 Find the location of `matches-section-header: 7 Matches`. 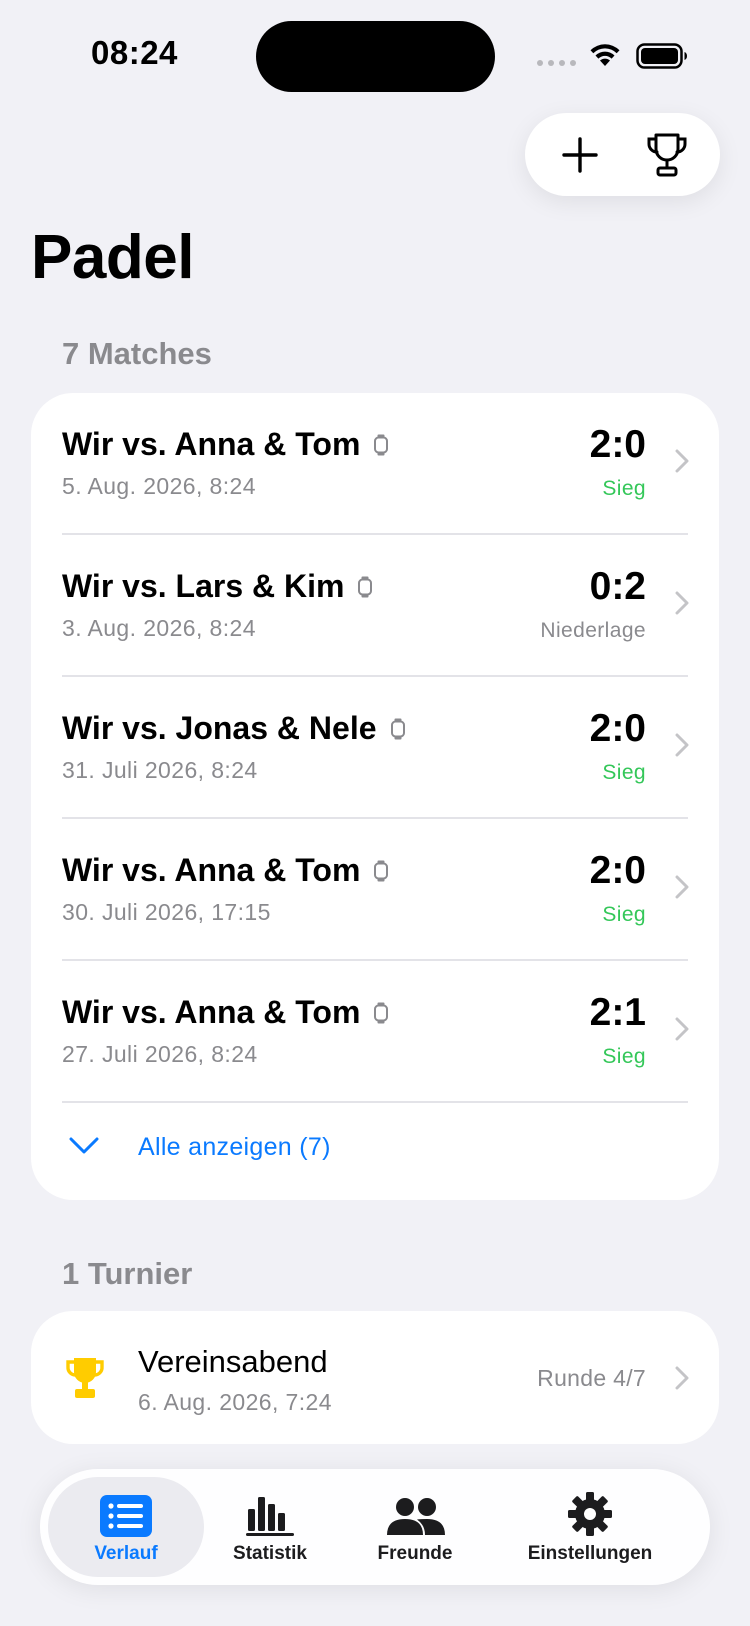

matches-section-header: 7 Matches is located at coordinates (137, 353).